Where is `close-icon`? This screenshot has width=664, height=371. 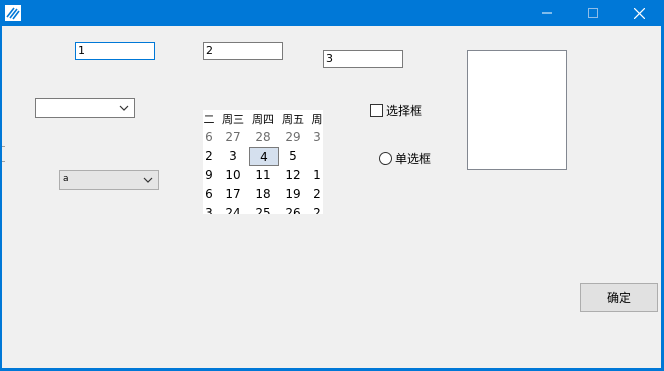 close-icon is located at coordinates (639, 13).